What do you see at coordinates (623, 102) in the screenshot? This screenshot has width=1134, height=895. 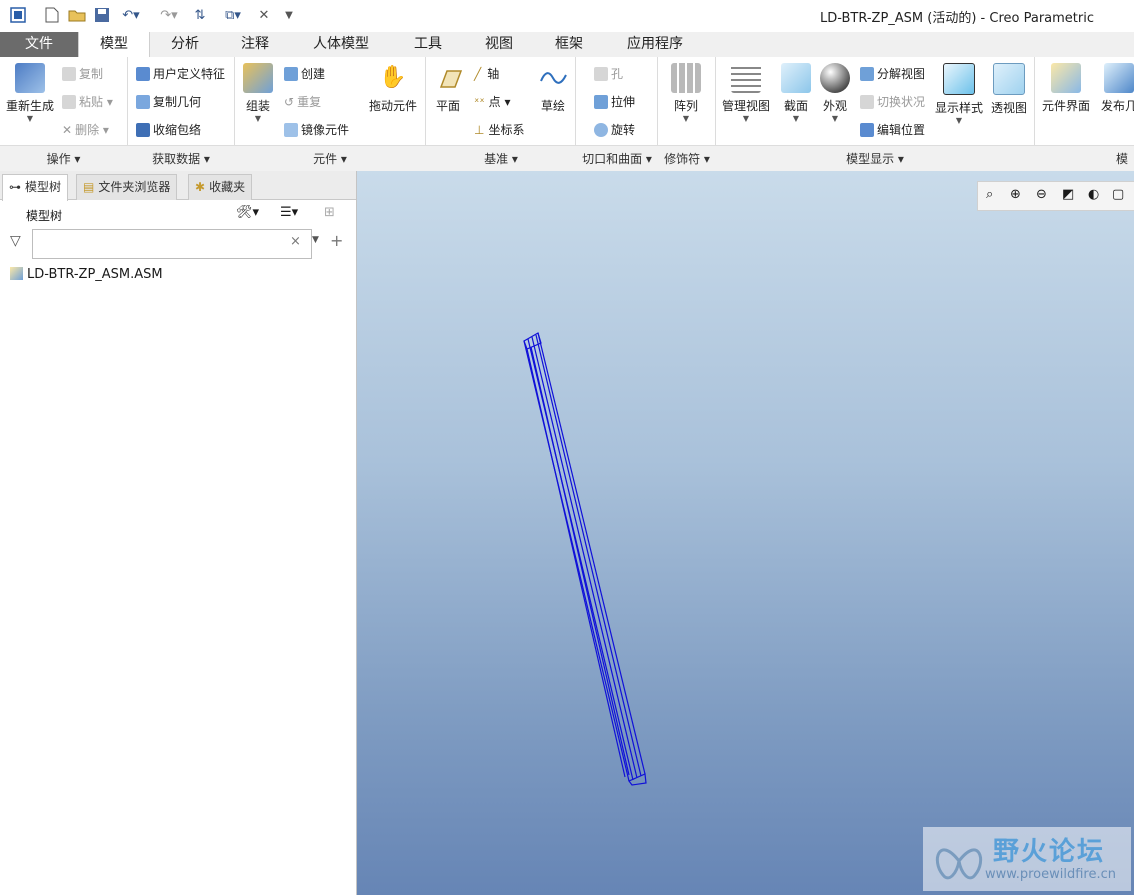 I see `extrude-label: 拉伸` at bounding box center [623, 102].